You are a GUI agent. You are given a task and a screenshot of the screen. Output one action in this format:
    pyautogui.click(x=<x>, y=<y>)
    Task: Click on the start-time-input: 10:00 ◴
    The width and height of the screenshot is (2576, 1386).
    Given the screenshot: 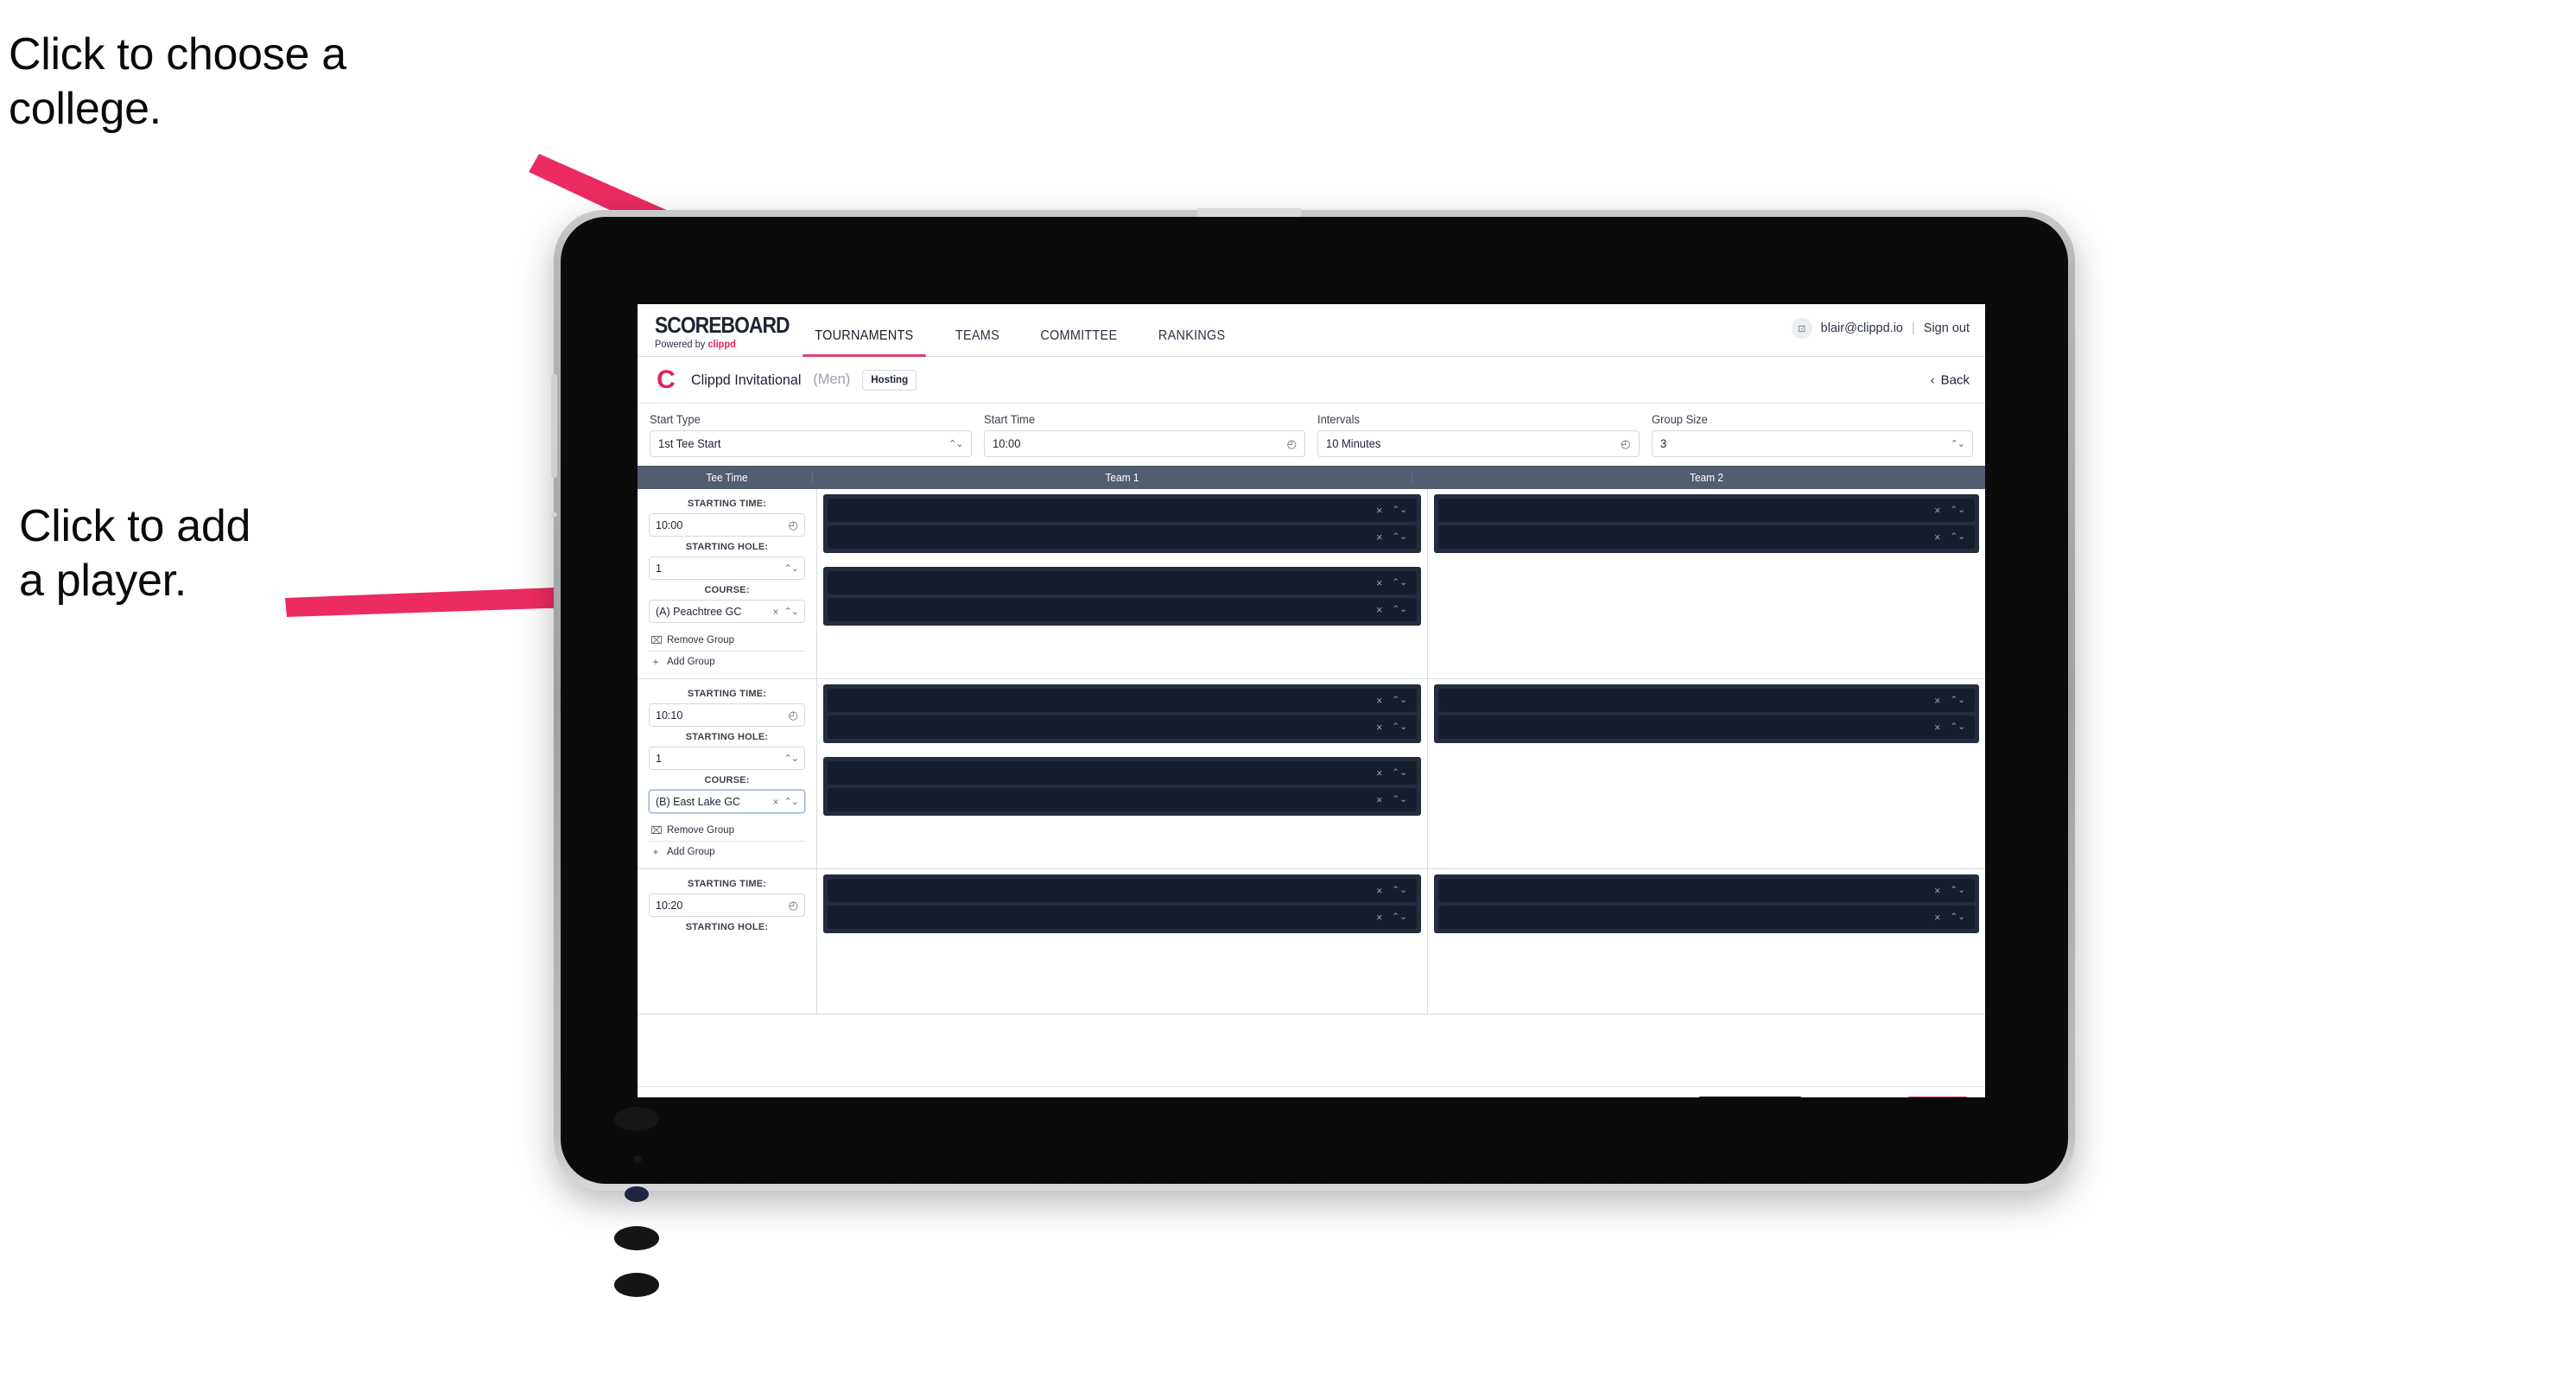 What is the action you would take?
    pyautogui.click(x=1144, y=443)
    